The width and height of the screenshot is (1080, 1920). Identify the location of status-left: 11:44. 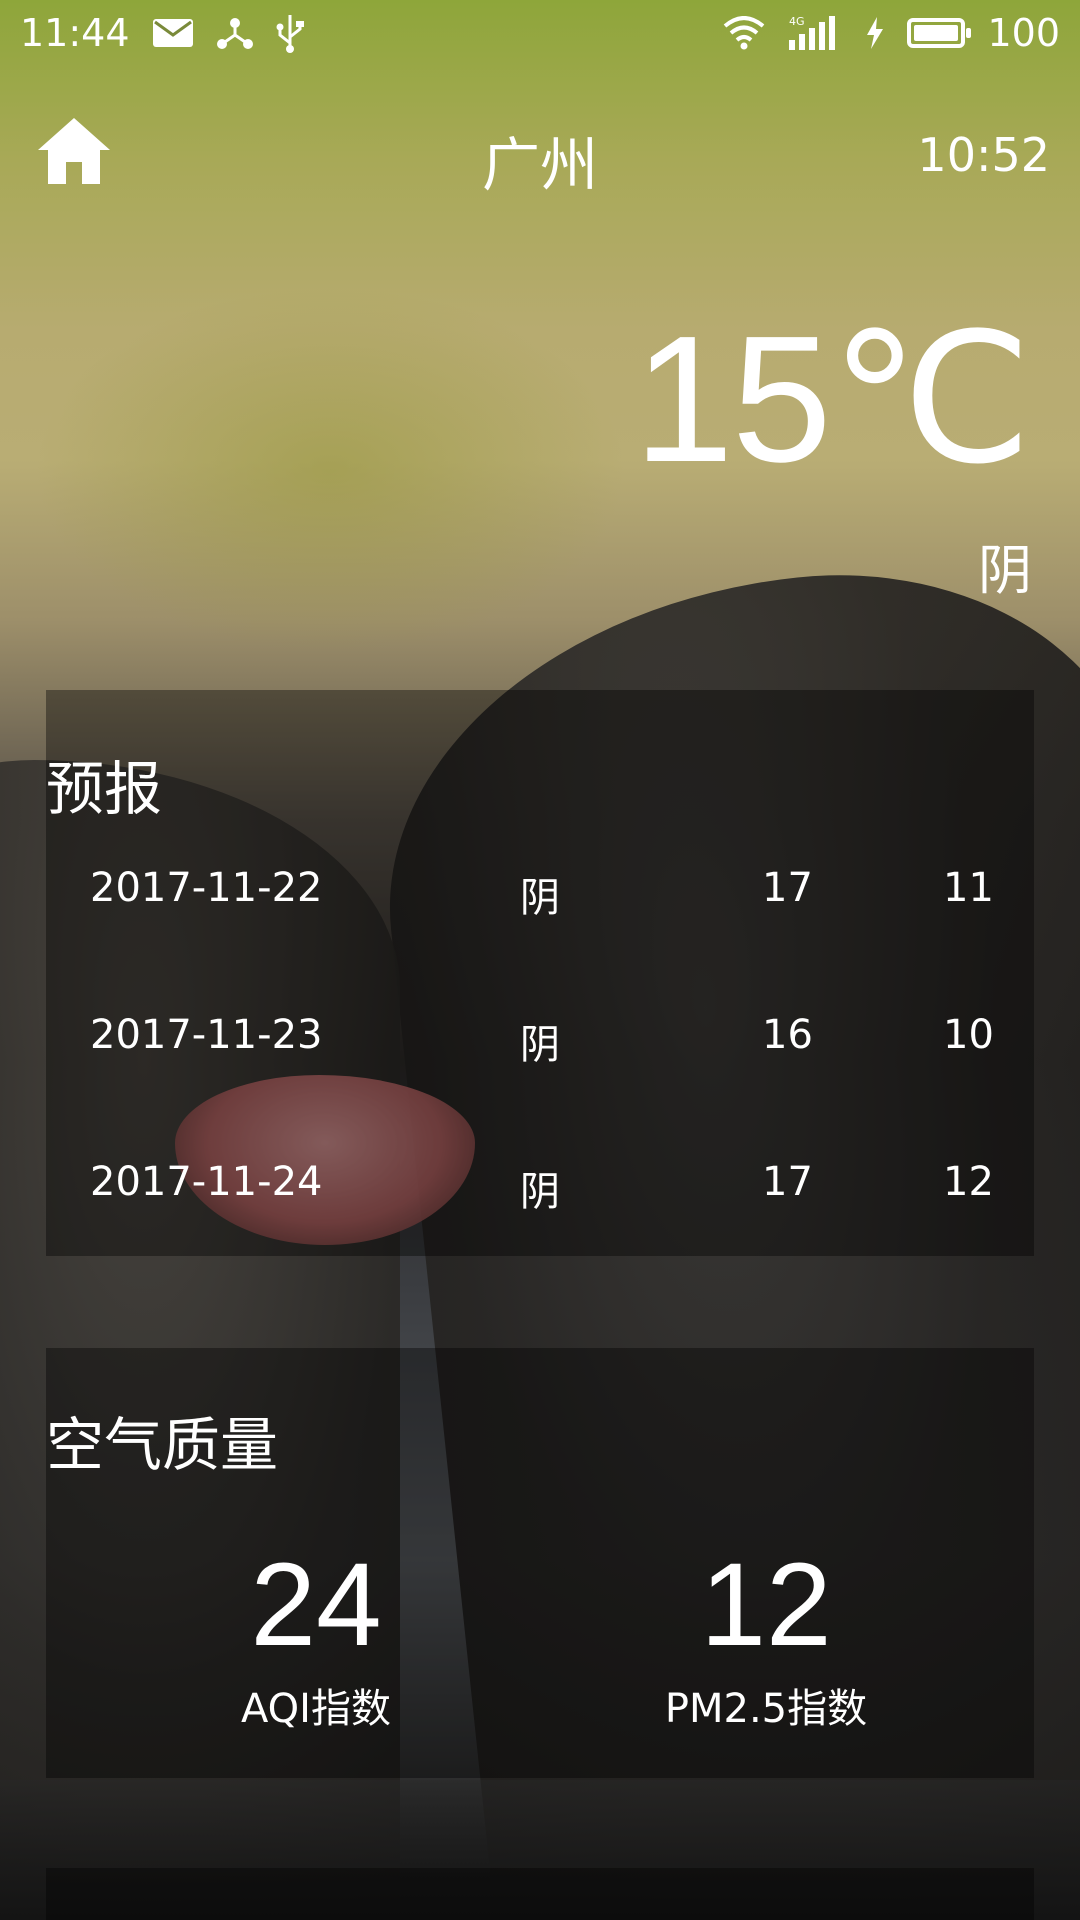
(162, 33).